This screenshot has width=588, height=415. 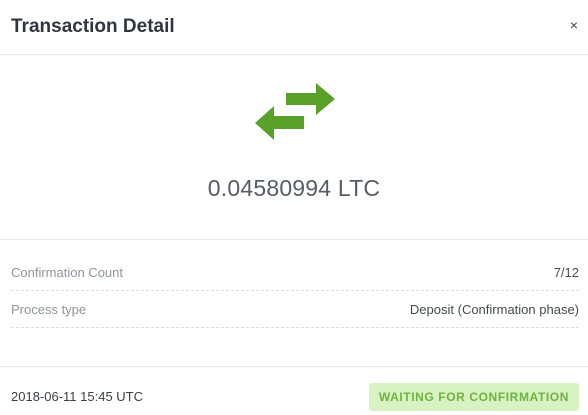 I want to click on detail-label: Confirmation Count, so click(x=67, y=272).